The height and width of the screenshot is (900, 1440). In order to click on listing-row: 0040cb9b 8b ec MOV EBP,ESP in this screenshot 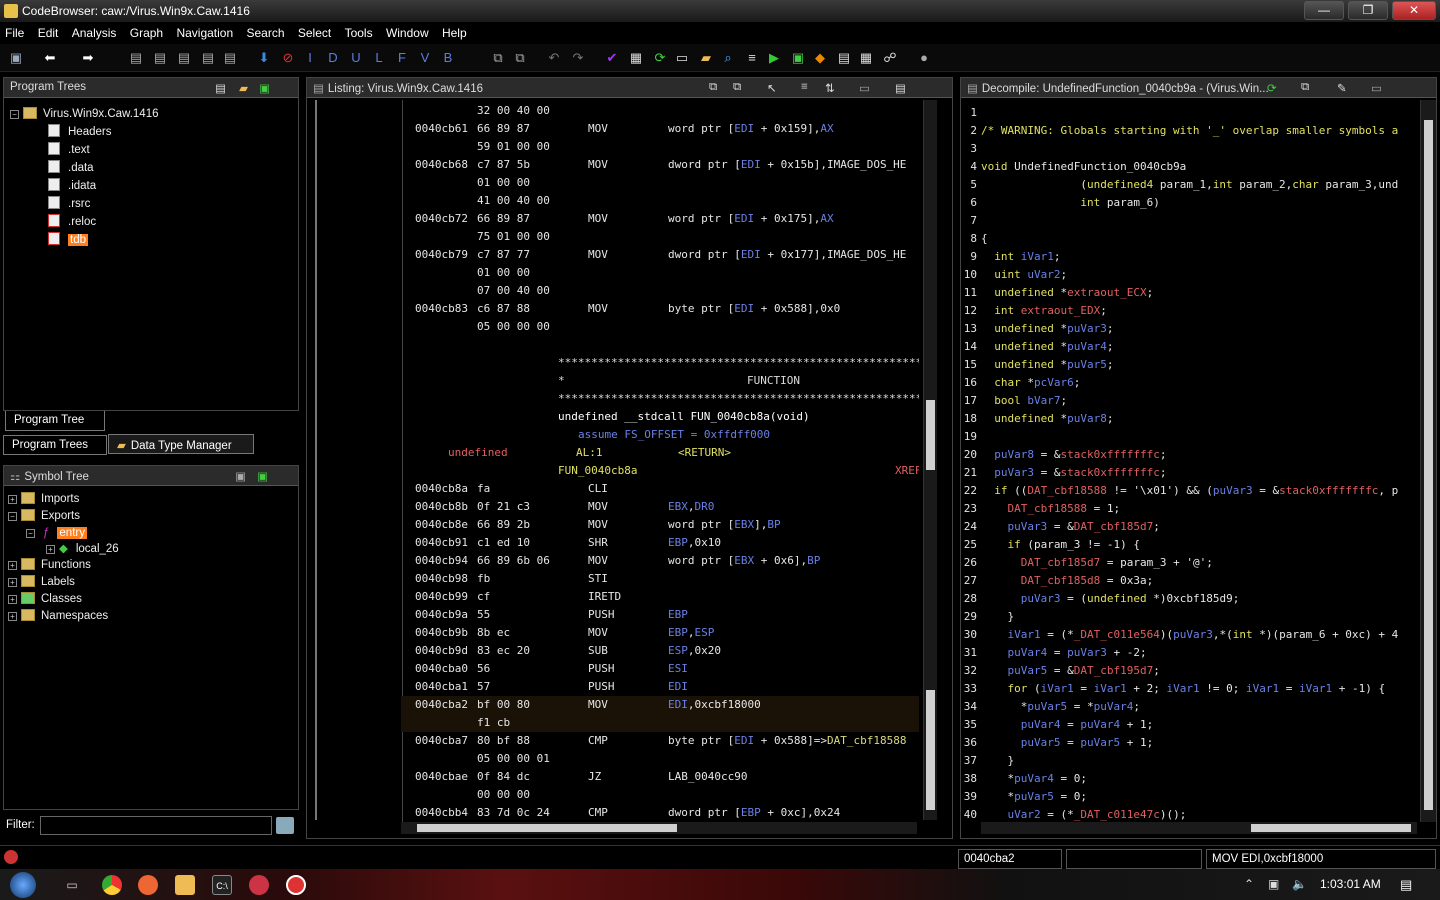, I will do `click(660, 633)`.